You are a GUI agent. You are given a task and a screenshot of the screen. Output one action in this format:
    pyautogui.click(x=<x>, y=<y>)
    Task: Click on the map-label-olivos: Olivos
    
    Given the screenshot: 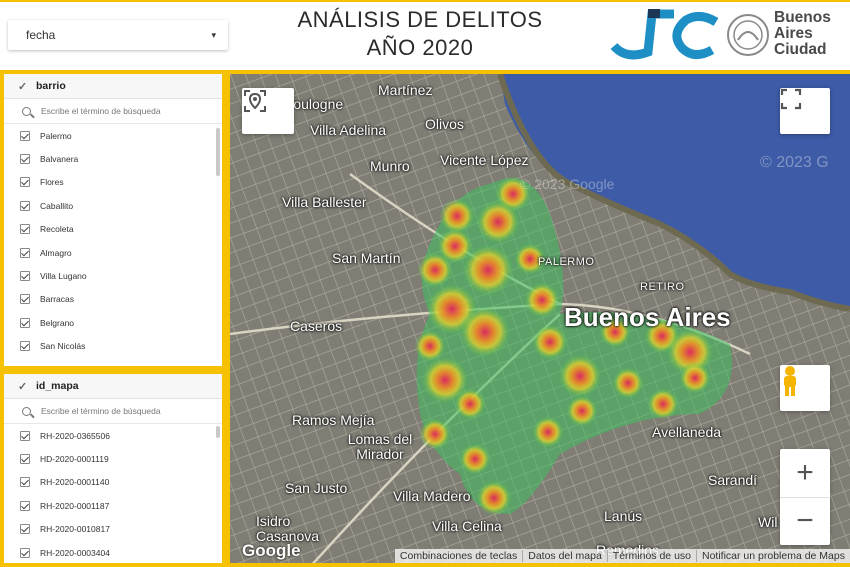 What is the action you would take?
    pyautogui.click(x=444, y=124)
    